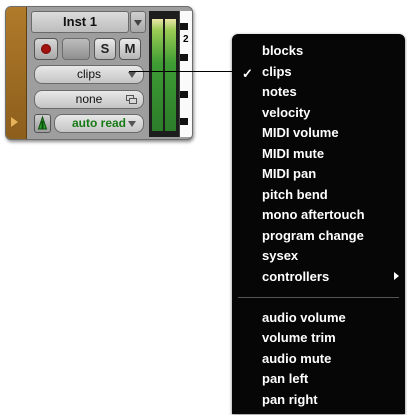 Image resolution: width=407 pixels, height=415 pixels. I want to click on record-enable-icon, so click(46, 49).